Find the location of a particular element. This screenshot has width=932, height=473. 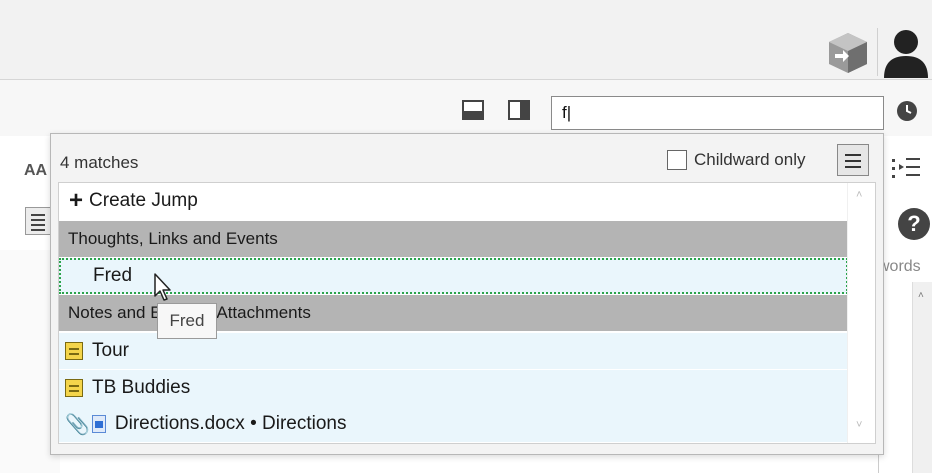

match-count: 4 matches is located at coordinates (99, 162).